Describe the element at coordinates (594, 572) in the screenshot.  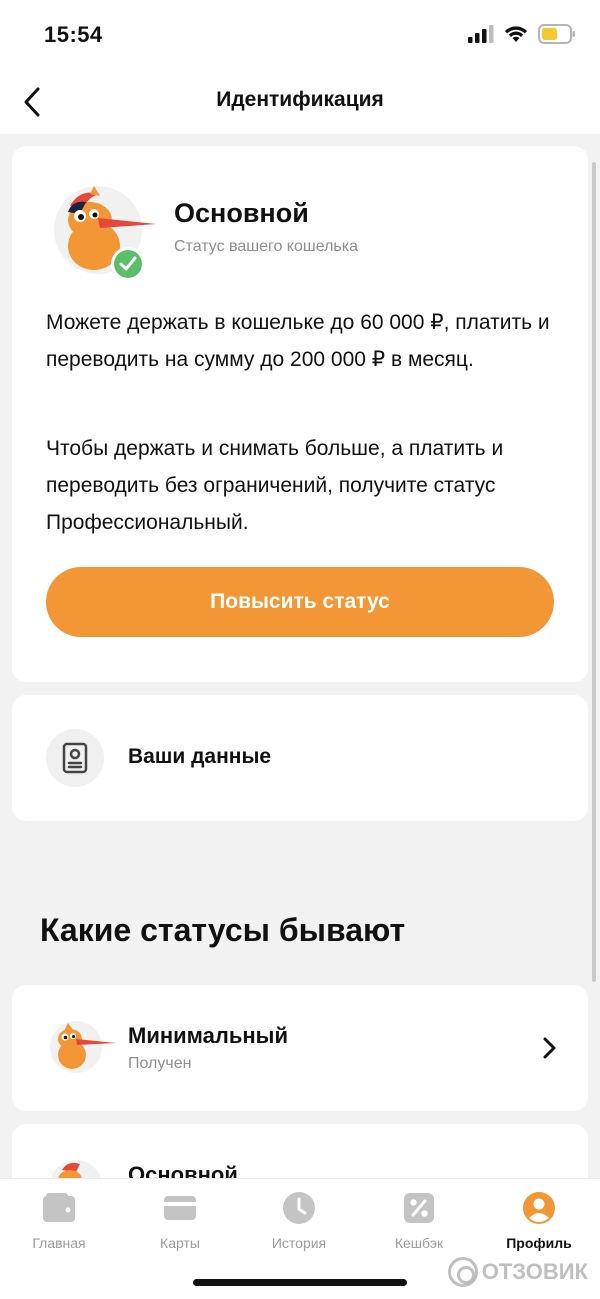
I see `scroll-indicator` at that location.